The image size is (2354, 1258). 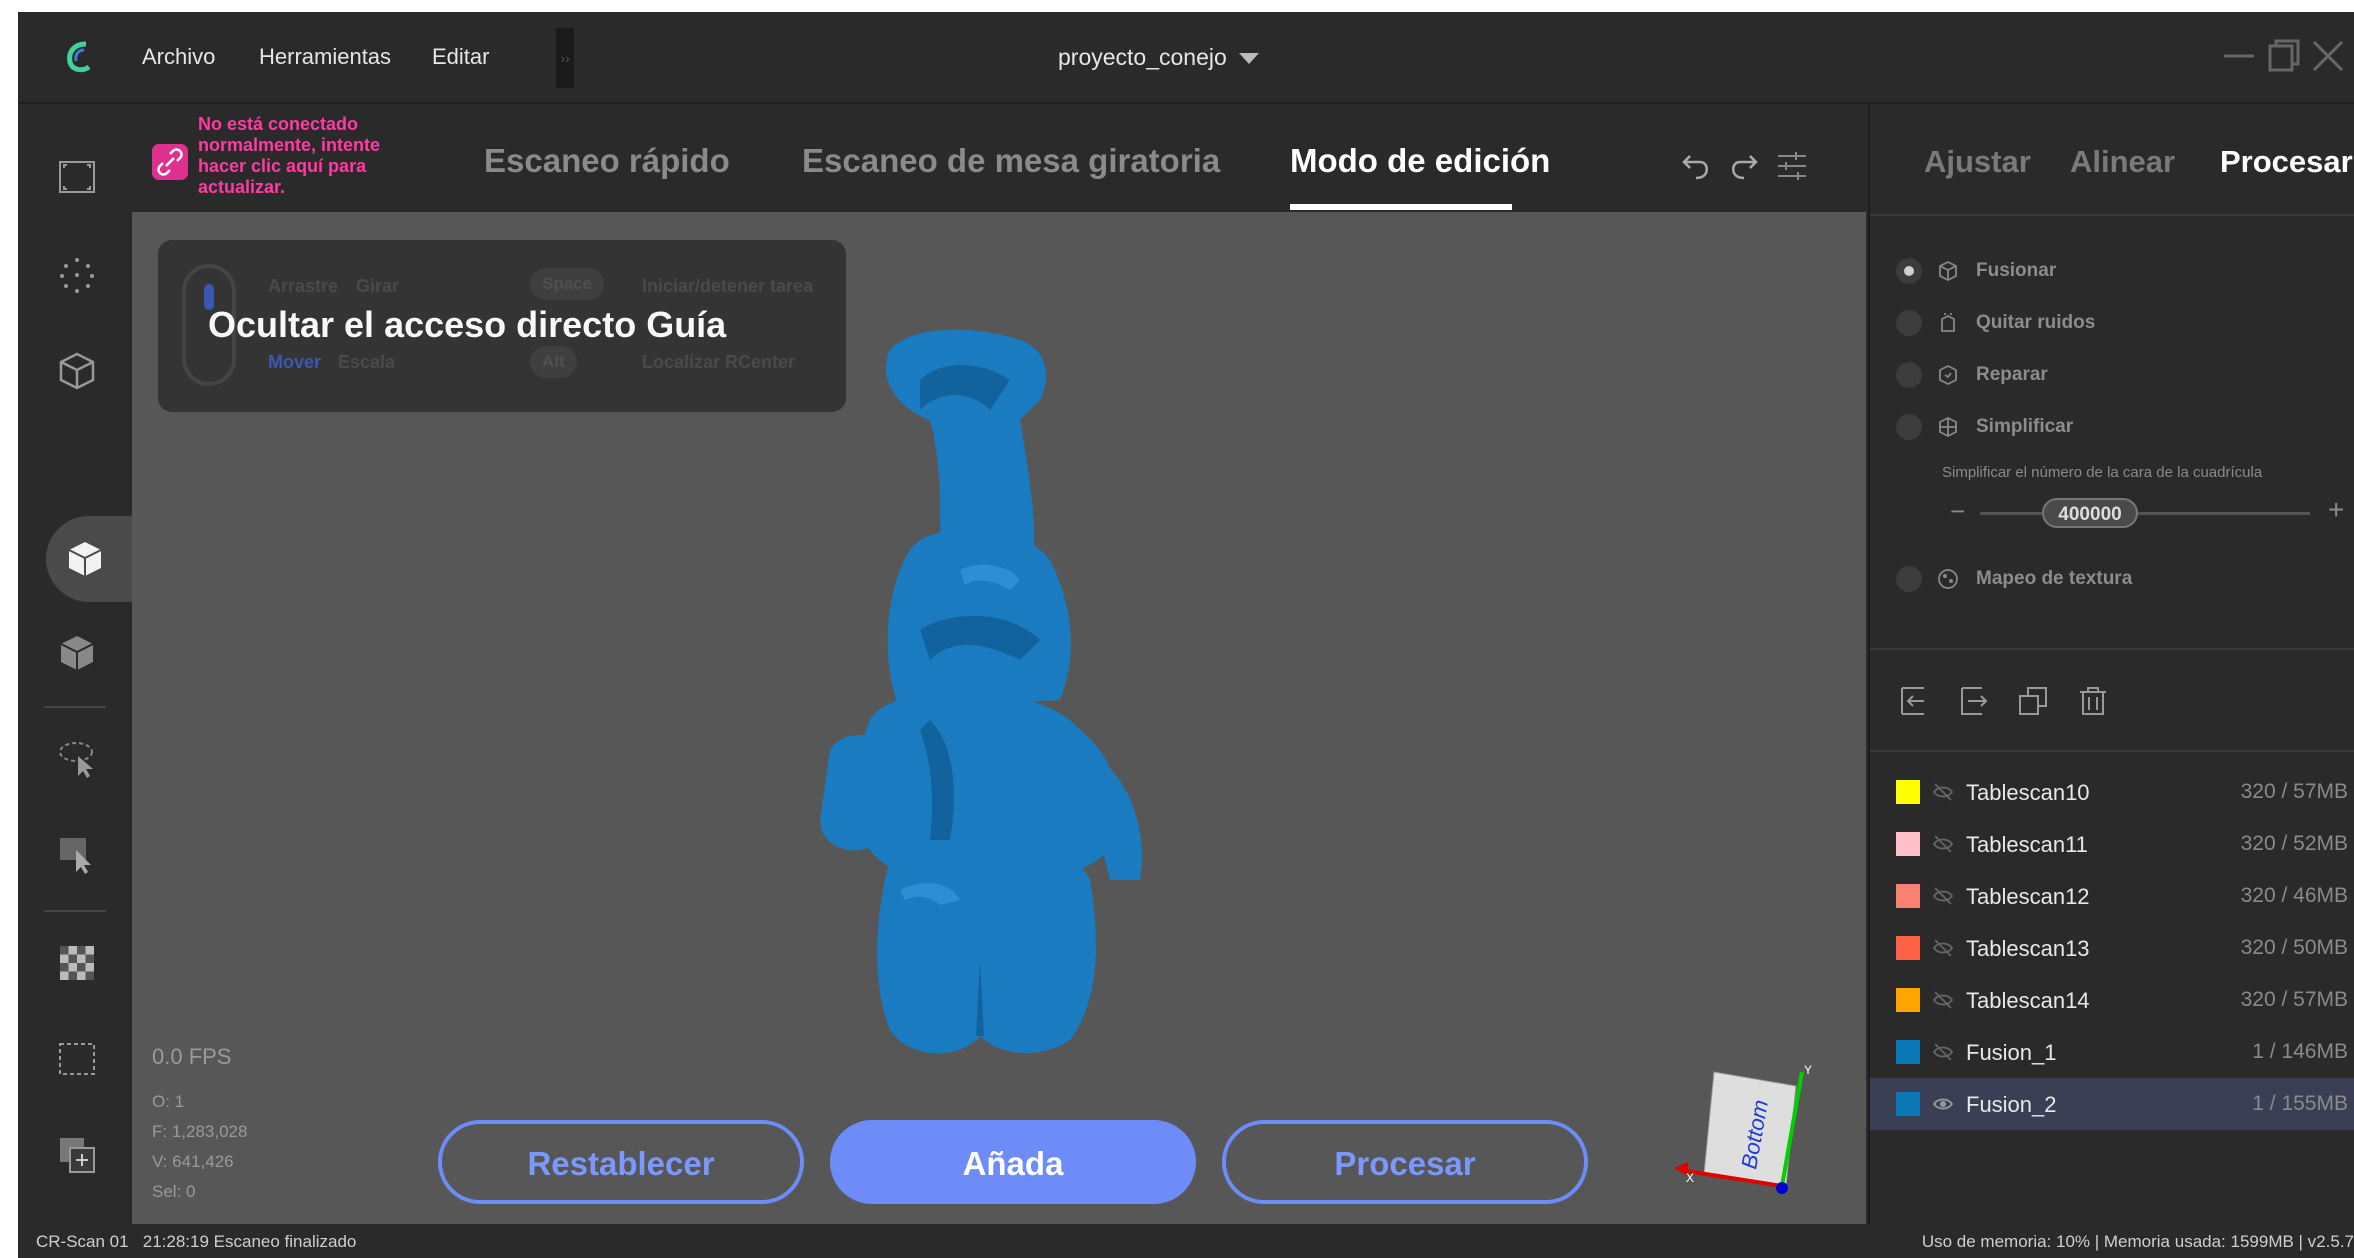 What do you see at coordinates (2036, 322) in the screenshot?
I see `denoise-label: Quitar ruidos` at bounding box center [2036, 322].